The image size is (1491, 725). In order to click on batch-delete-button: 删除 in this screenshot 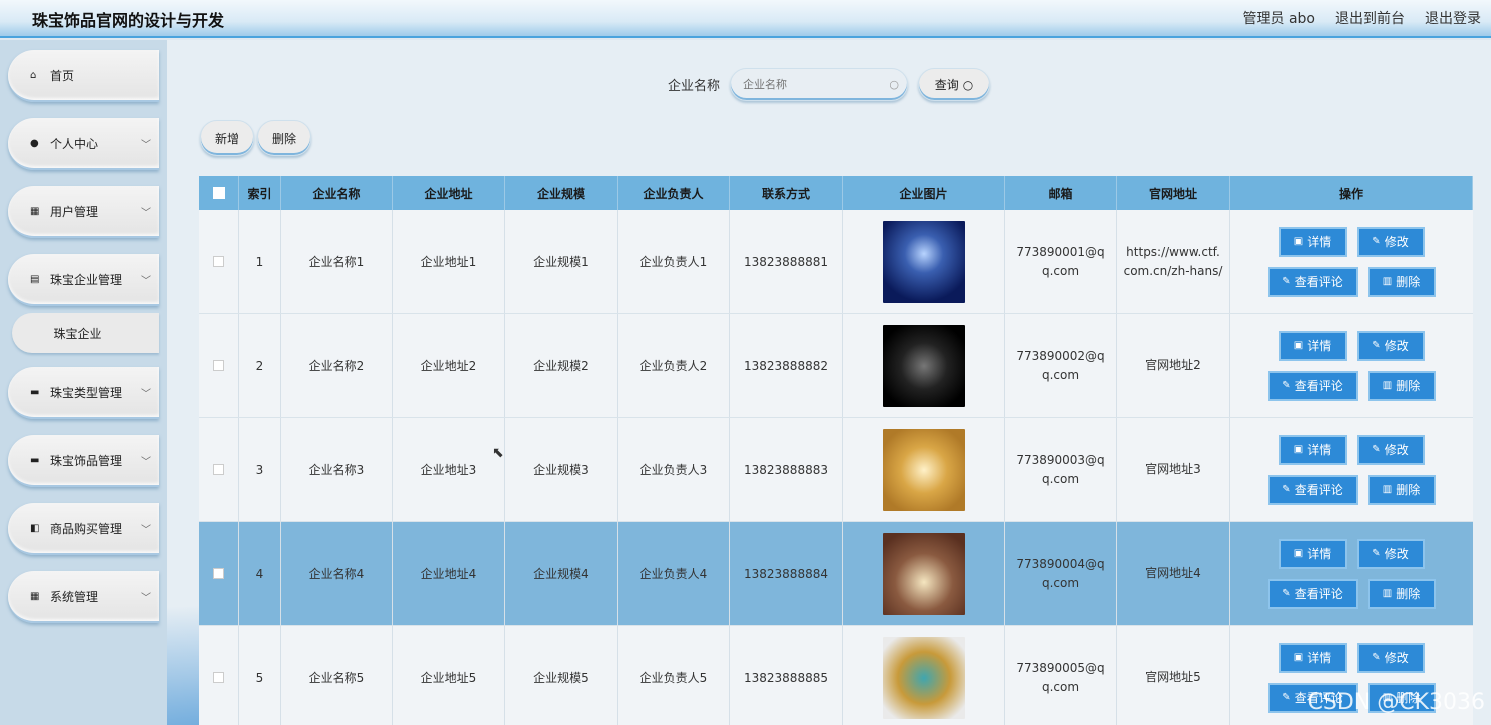, I will do `click(284, 138)`.